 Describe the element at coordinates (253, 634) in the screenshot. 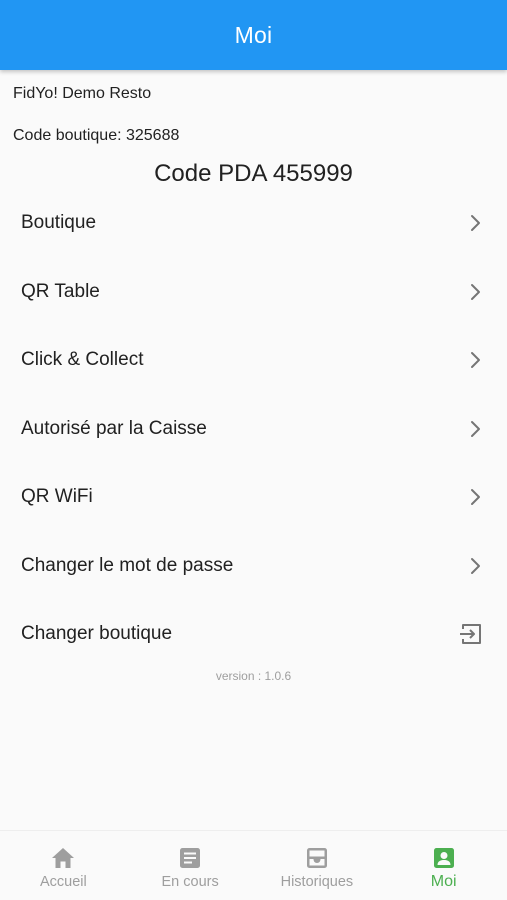

I see `menu-item-change-shop: Changer boutique` at that location.